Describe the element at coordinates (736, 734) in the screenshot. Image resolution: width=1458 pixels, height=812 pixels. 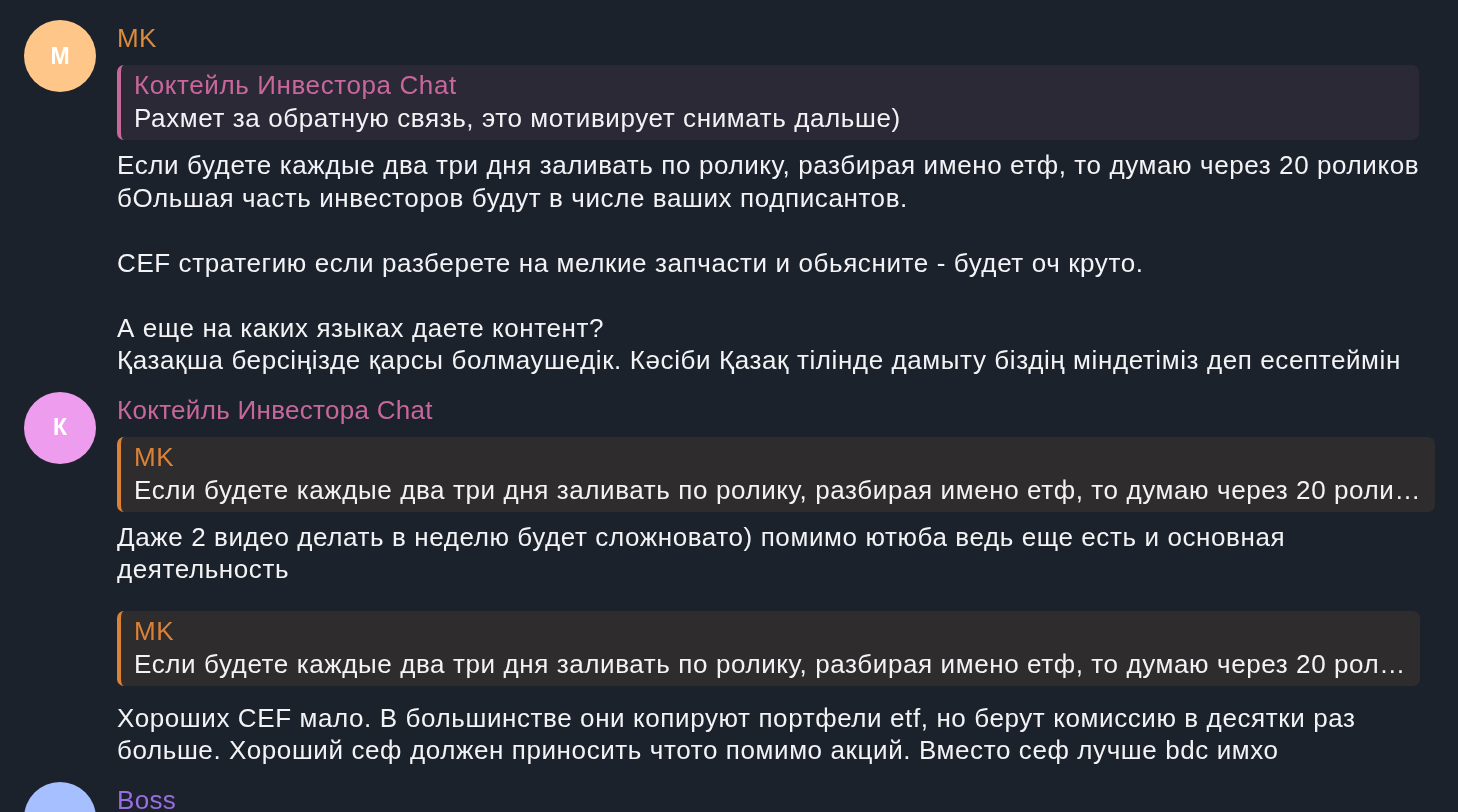
I see `message-text: Хороших CEF мало. В большинстве они копируют портфели etf, но берут комиссию в десятки раз больше. Хороший сеф должен приносить чтото помимо акций. Вместо сеф лучше bdc имхо` at that location.